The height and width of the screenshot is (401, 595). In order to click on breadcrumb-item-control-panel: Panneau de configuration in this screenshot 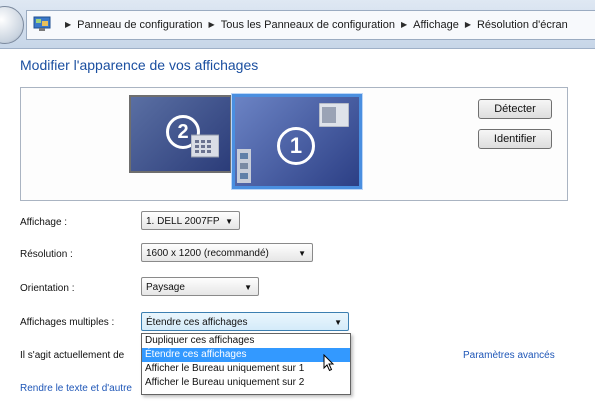, I will do `click(139, 25)`.